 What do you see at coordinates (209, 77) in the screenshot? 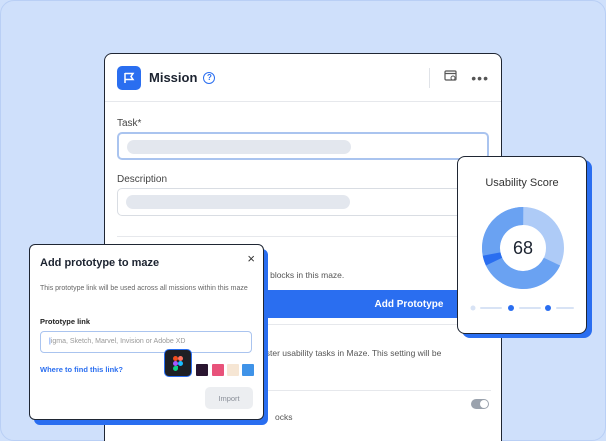
I see `question-circle-icon: ?` at bounding box center [209, 77].